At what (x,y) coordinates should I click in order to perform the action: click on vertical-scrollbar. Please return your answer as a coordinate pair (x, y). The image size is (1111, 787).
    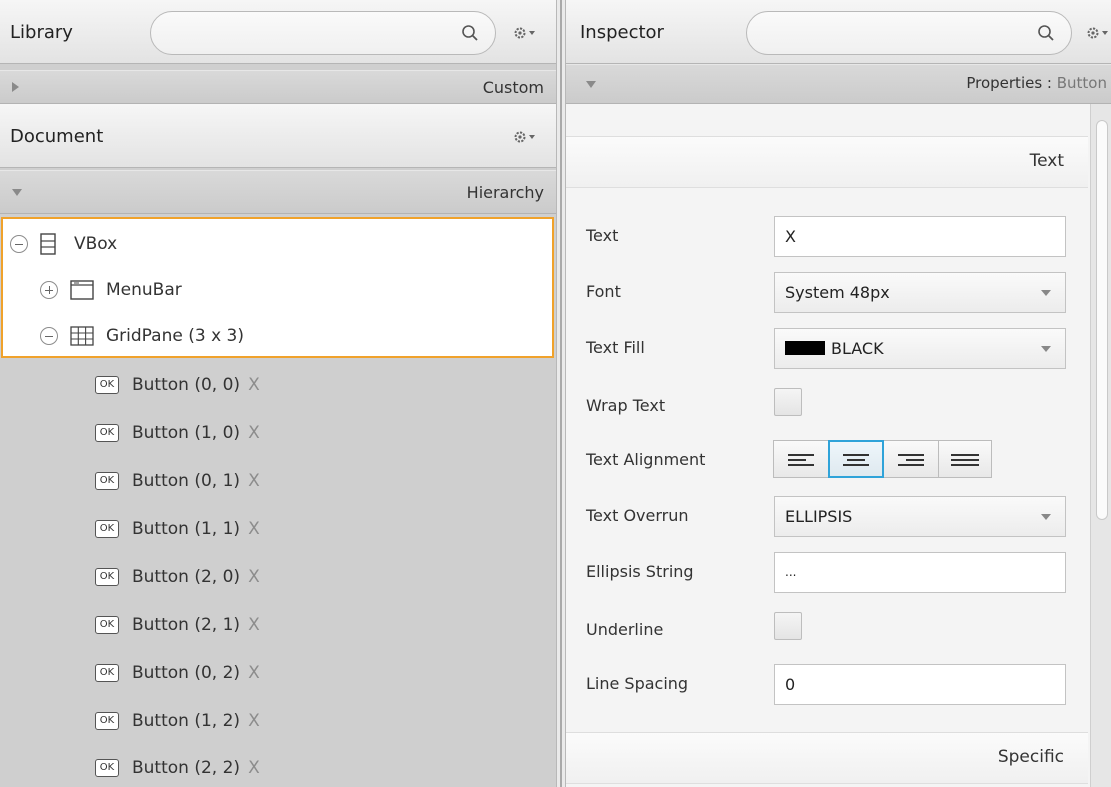
    Looking at the image, I should click on (1100, 445).